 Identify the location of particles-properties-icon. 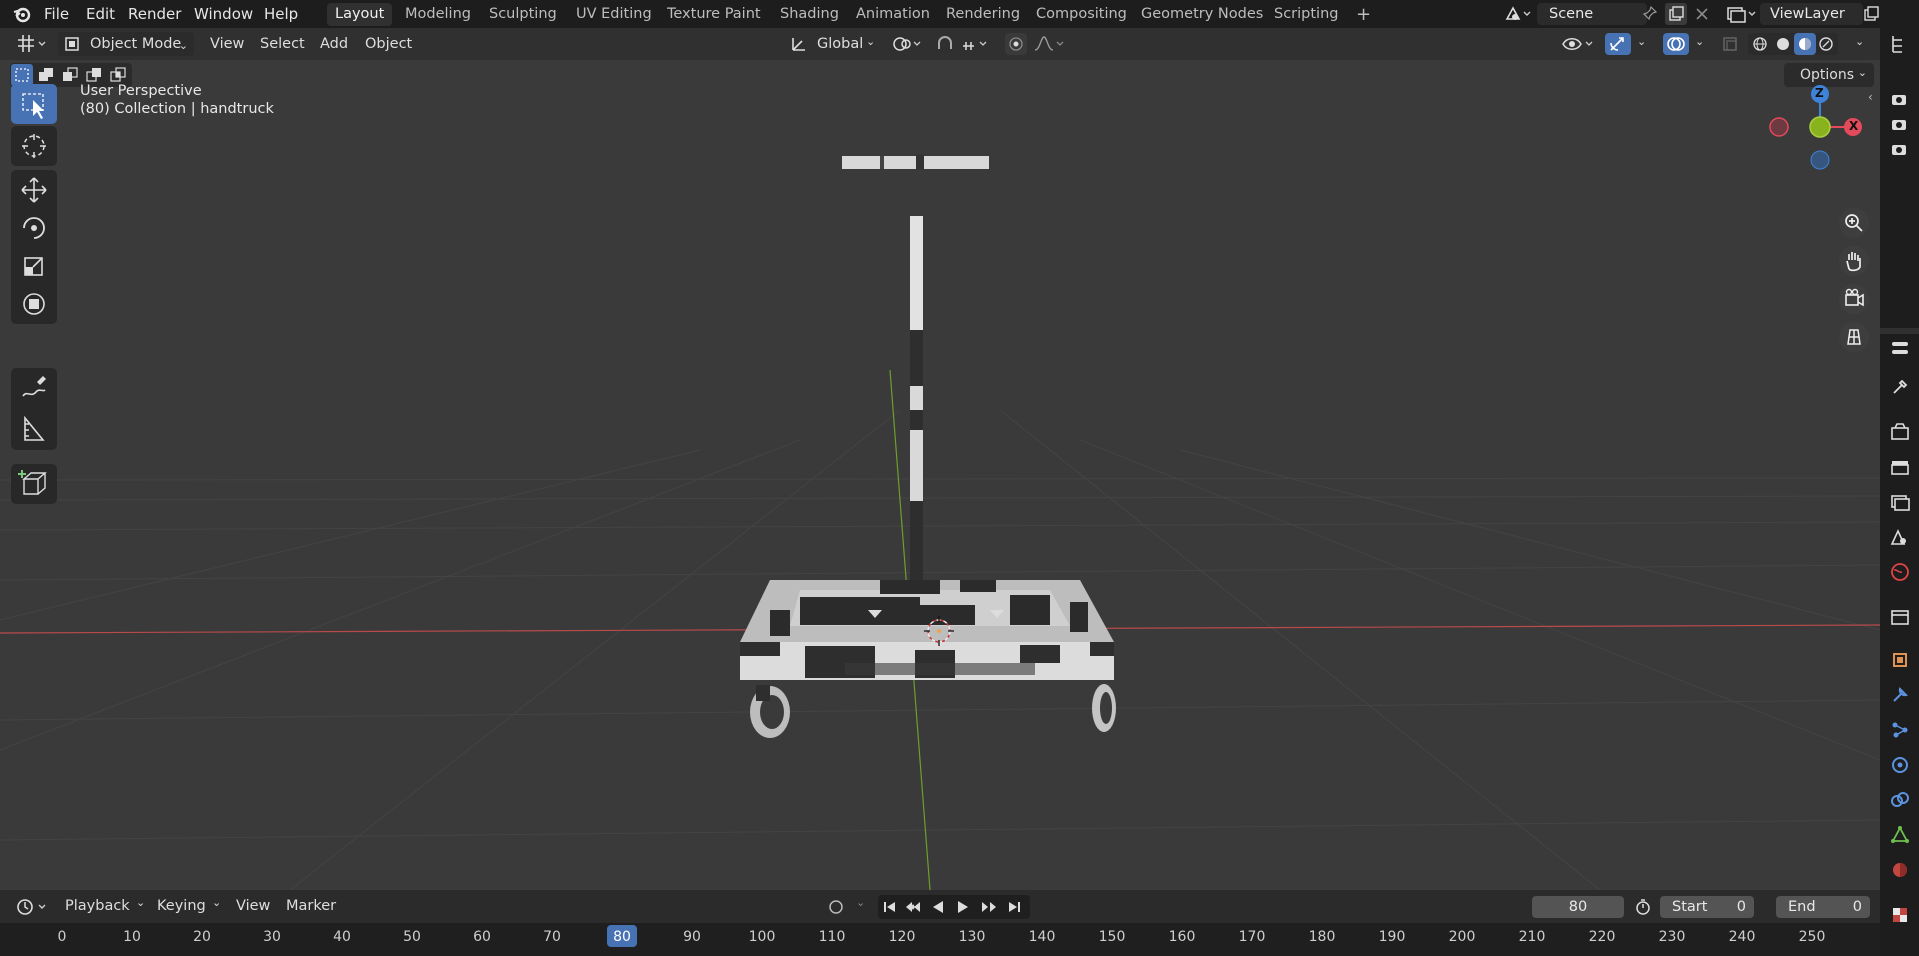
(1900, 730).